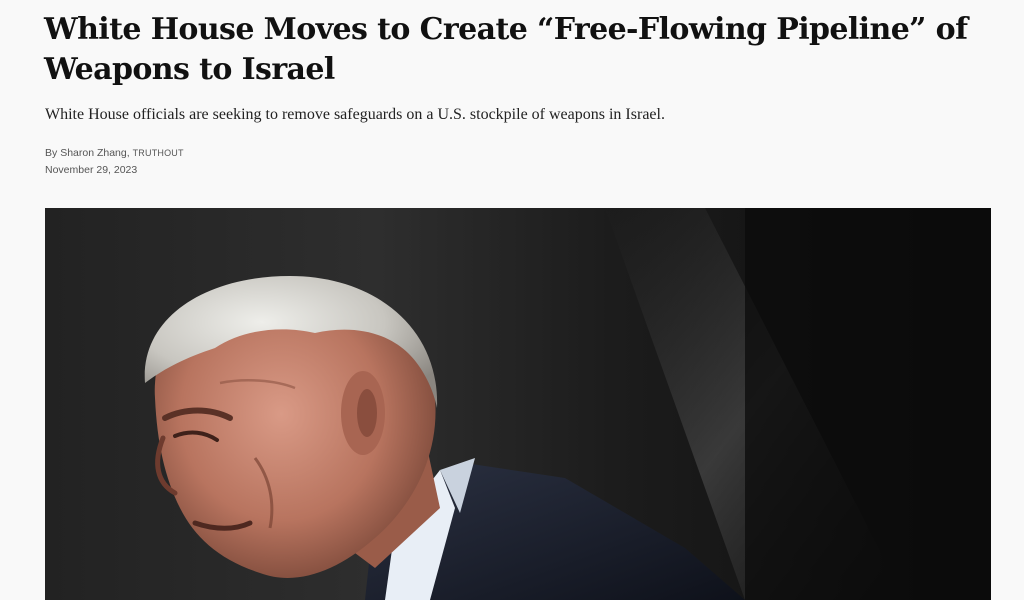  I want to click on author-link: Sharon Zhang, so click(93, 153).